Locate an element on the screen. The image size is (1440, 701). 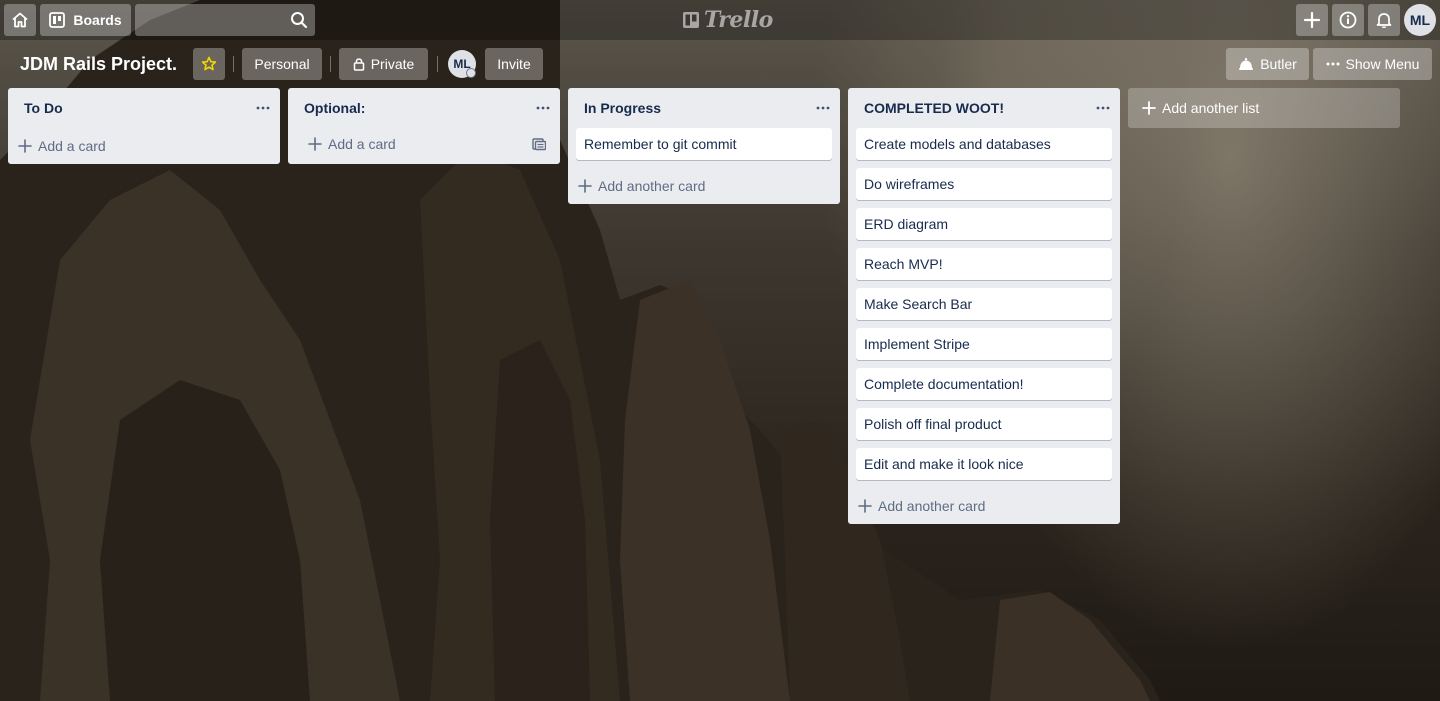
card: Implement Stripe is located at coordinates (984, 344).